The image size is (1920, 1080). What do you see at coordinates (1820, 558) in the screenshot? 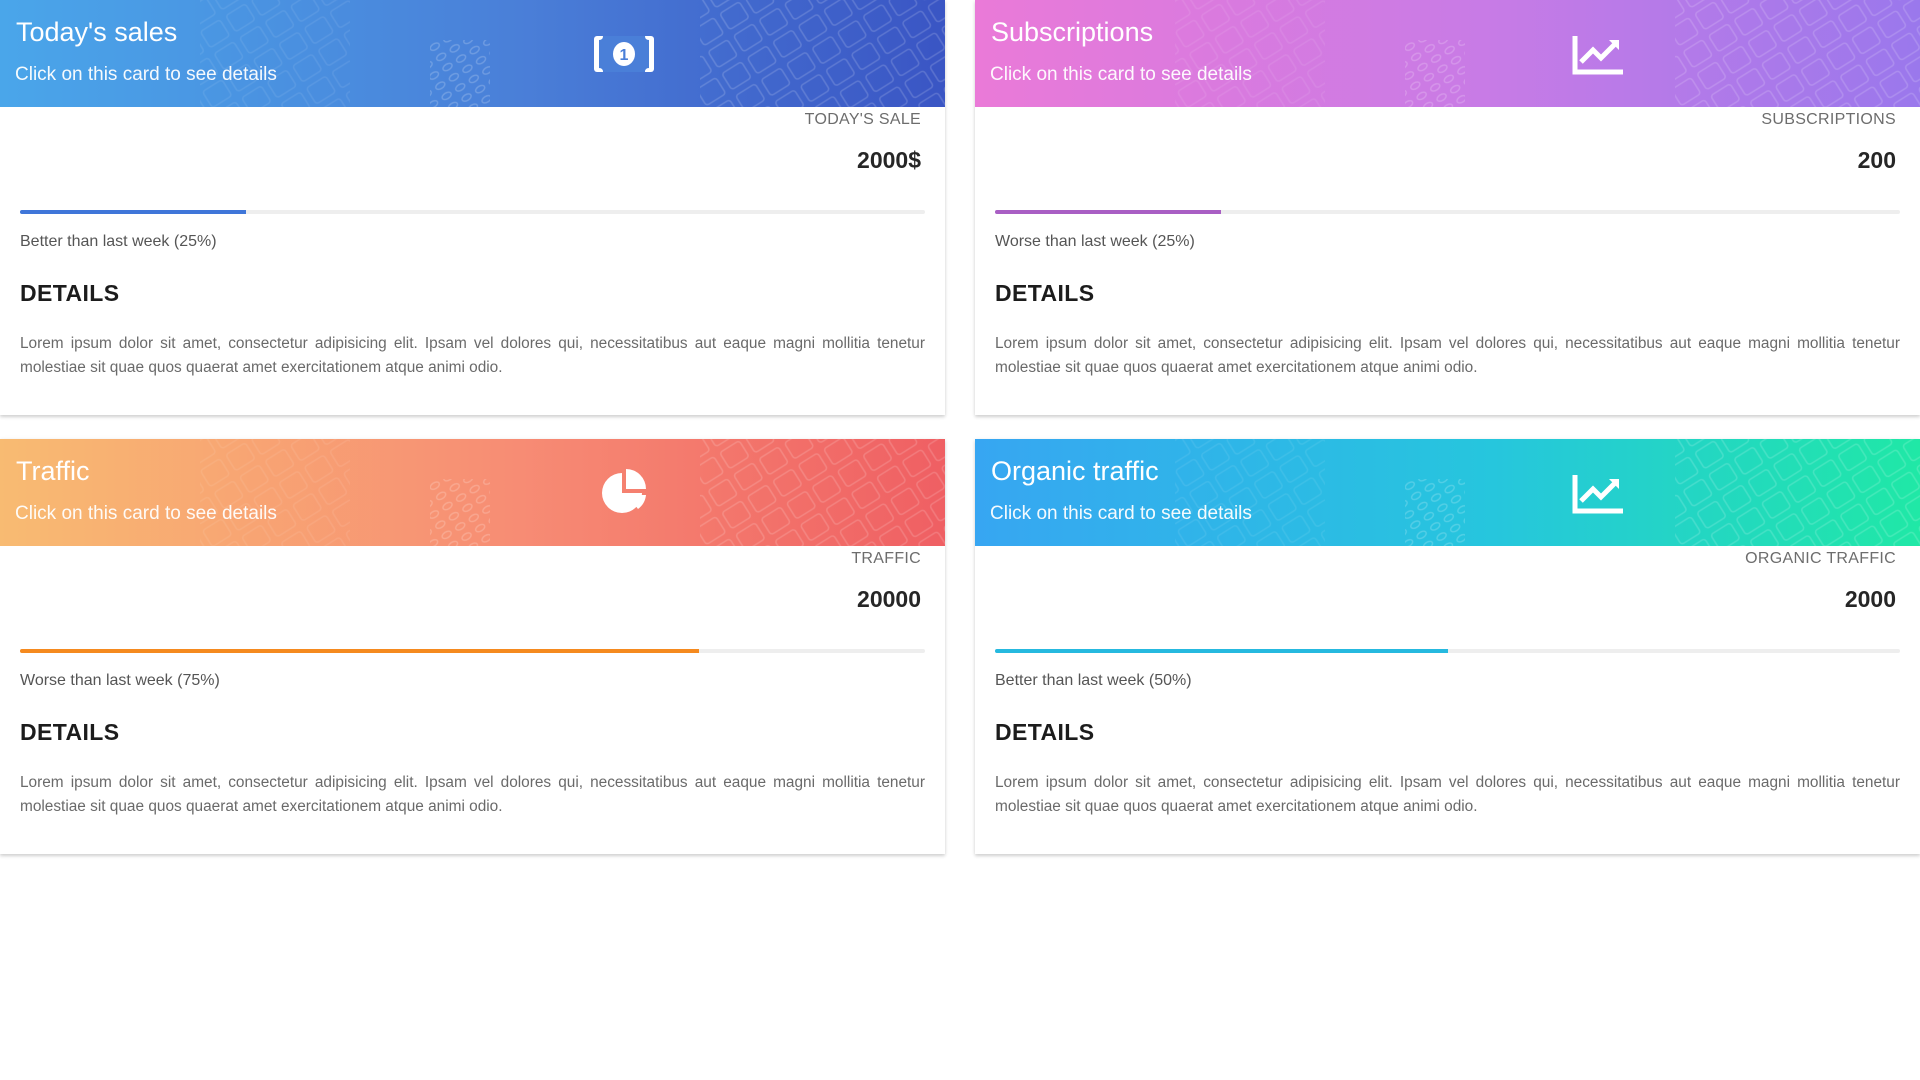
I see `stat-label: ORGANIC TRAFFIC` at bounding box center [1820, 558].